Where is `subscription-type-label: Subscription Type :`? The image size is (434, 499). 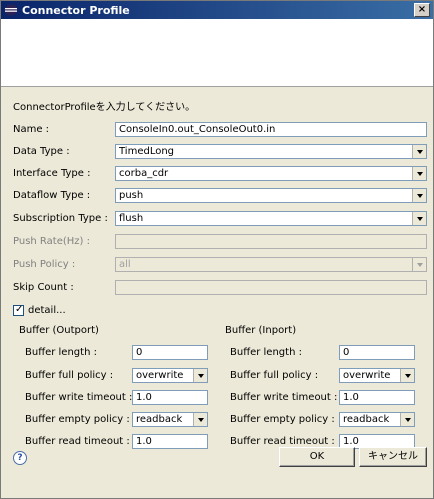
subscription-type-label: Subscription Type : is located at coordinates (60, 218).